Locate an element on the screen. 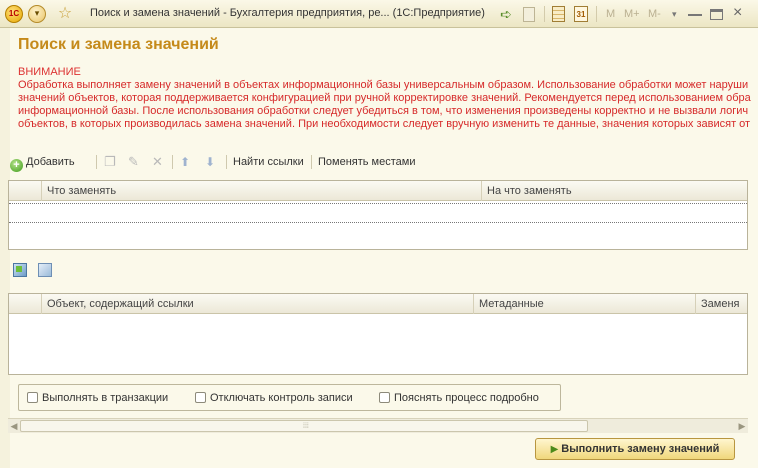 The height and width of the screenshot is (468, 758). find-links-button: Найти ссылки is located at coordinates (268, 162).